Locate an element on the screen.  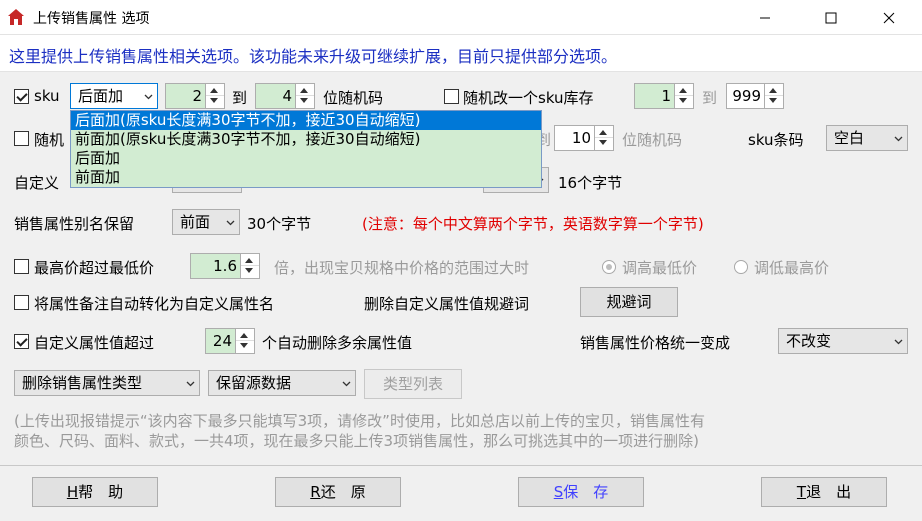
maximize-button is located at coordinates (831, 17).